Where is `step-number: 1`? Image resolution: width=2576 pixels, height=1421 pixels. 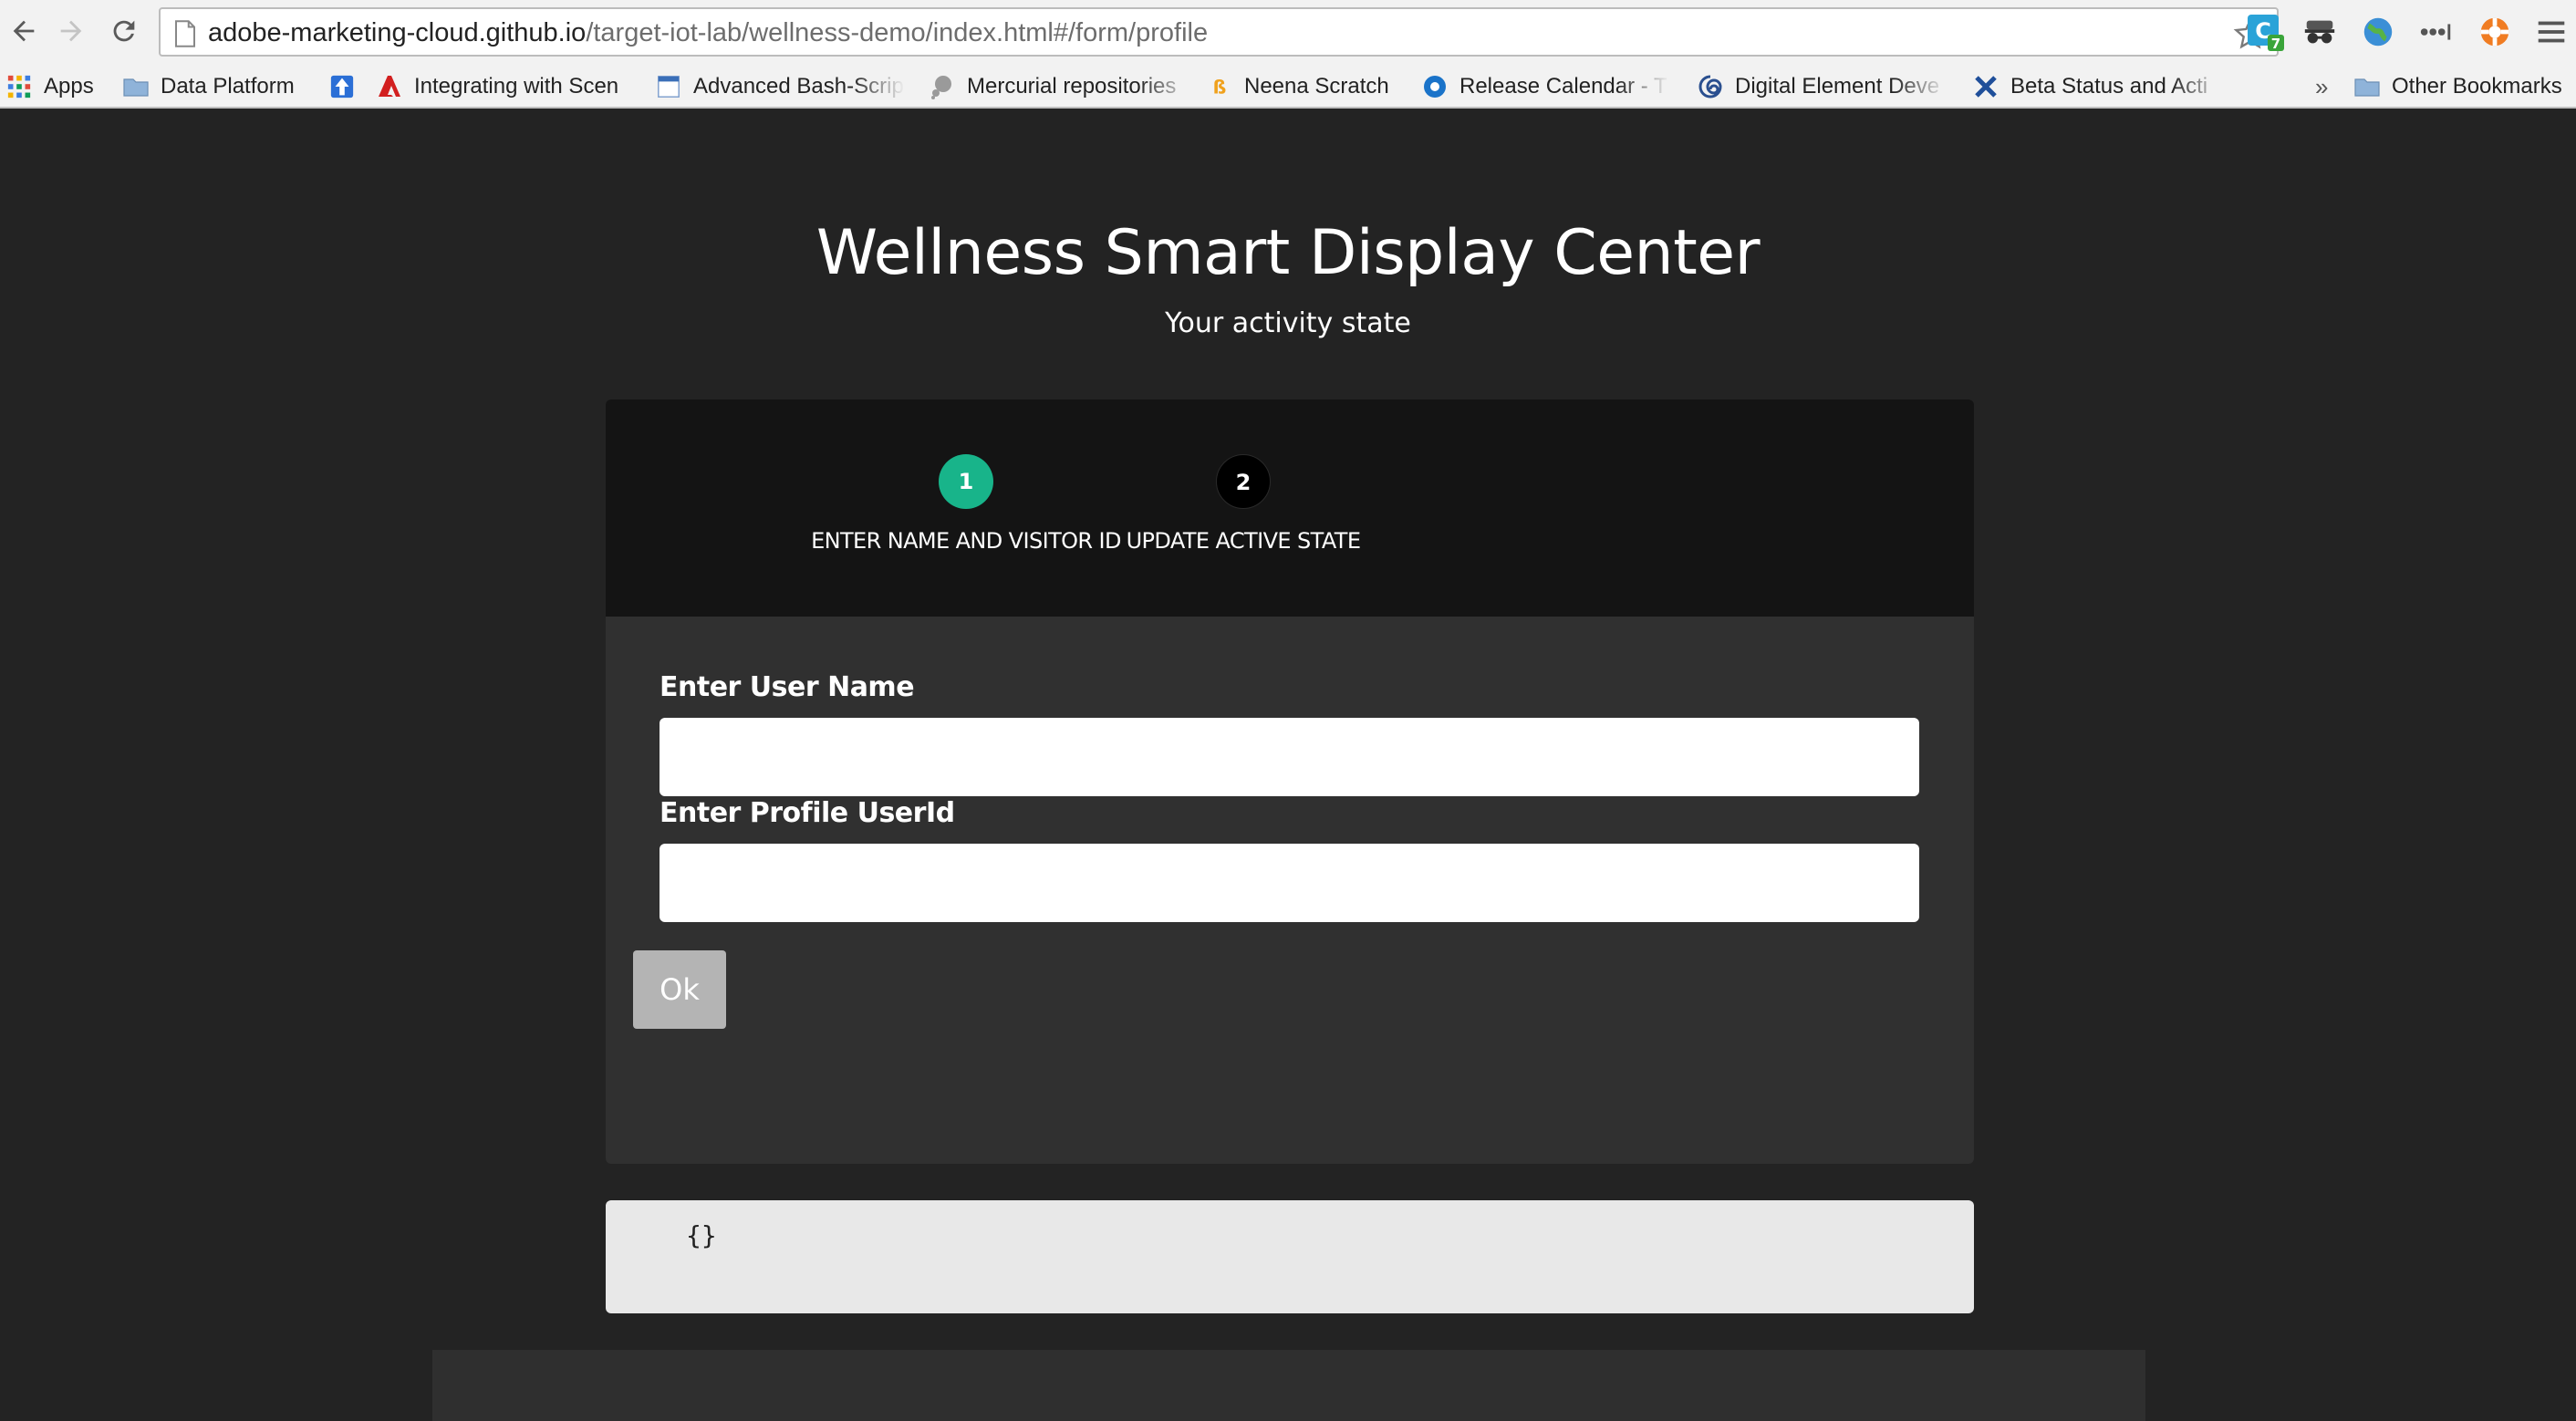
step-number: 1 is located at coordinates (966, 481).